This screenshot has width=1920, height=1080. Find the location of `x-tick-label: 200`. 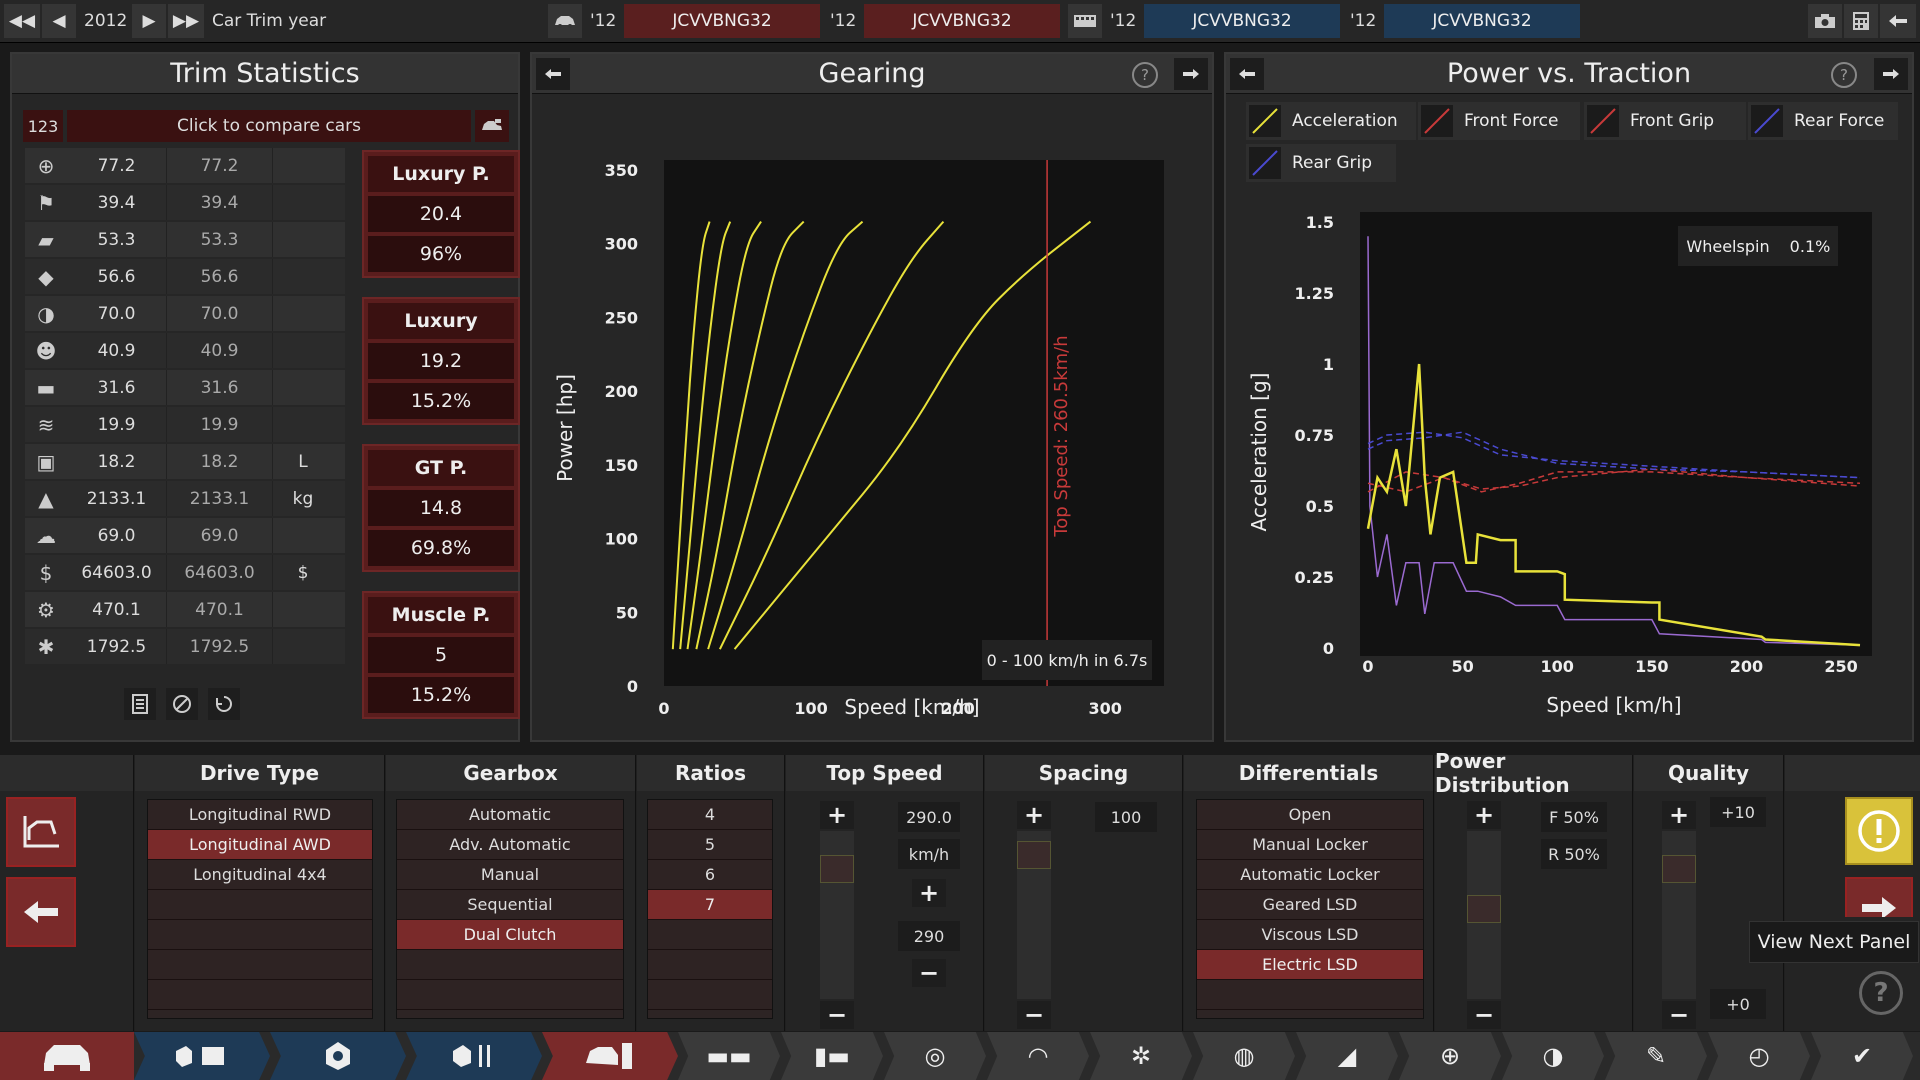

x-tick-label: 200 is located at coordinates (1746, 666).